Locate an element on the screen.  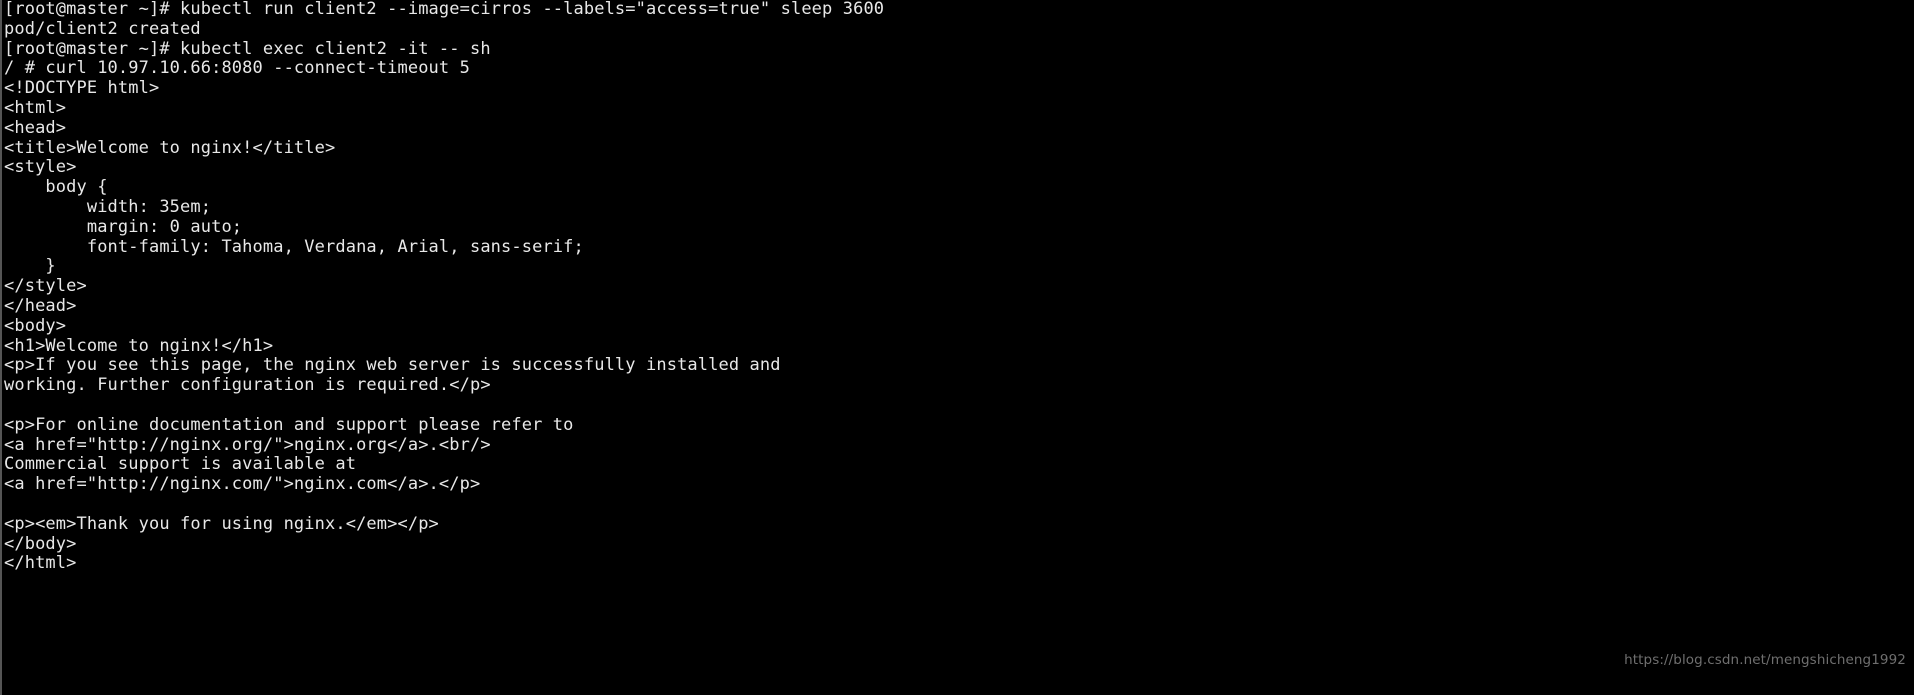
terminal-line: </style> is located at coordinates (45, 286).